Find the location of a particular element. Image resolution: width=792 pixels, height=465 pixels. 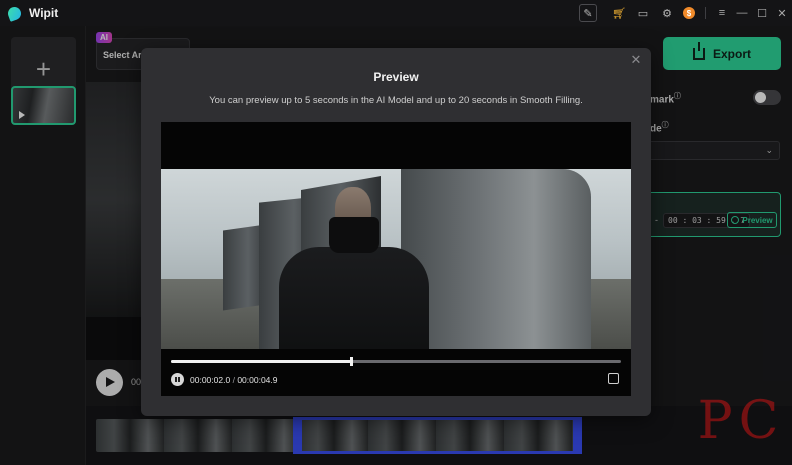

preview-progress-fill is located at coordinates (261, 361).